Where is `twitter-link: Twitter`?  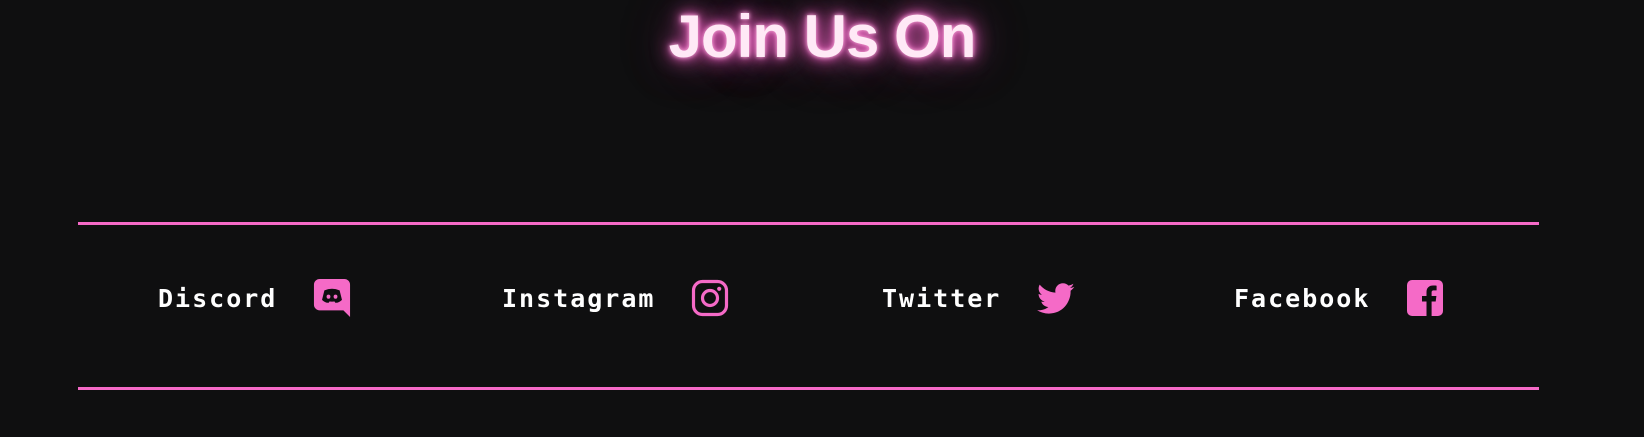 twitter-link: Twitter is located at coordinates (978, 298).